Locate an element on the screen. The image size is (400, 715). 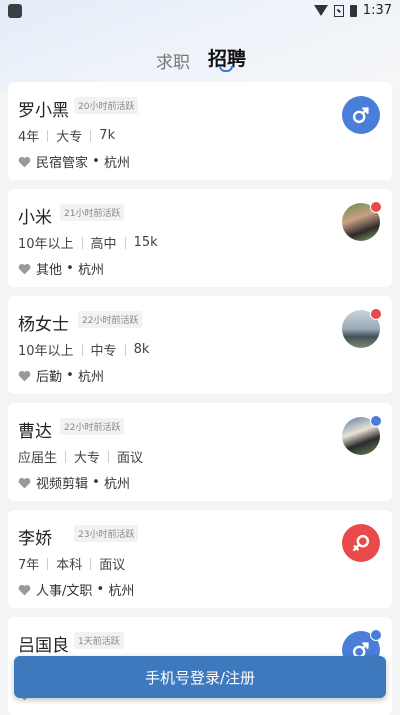
no-signal-icon is located at coordinates (338, 10).